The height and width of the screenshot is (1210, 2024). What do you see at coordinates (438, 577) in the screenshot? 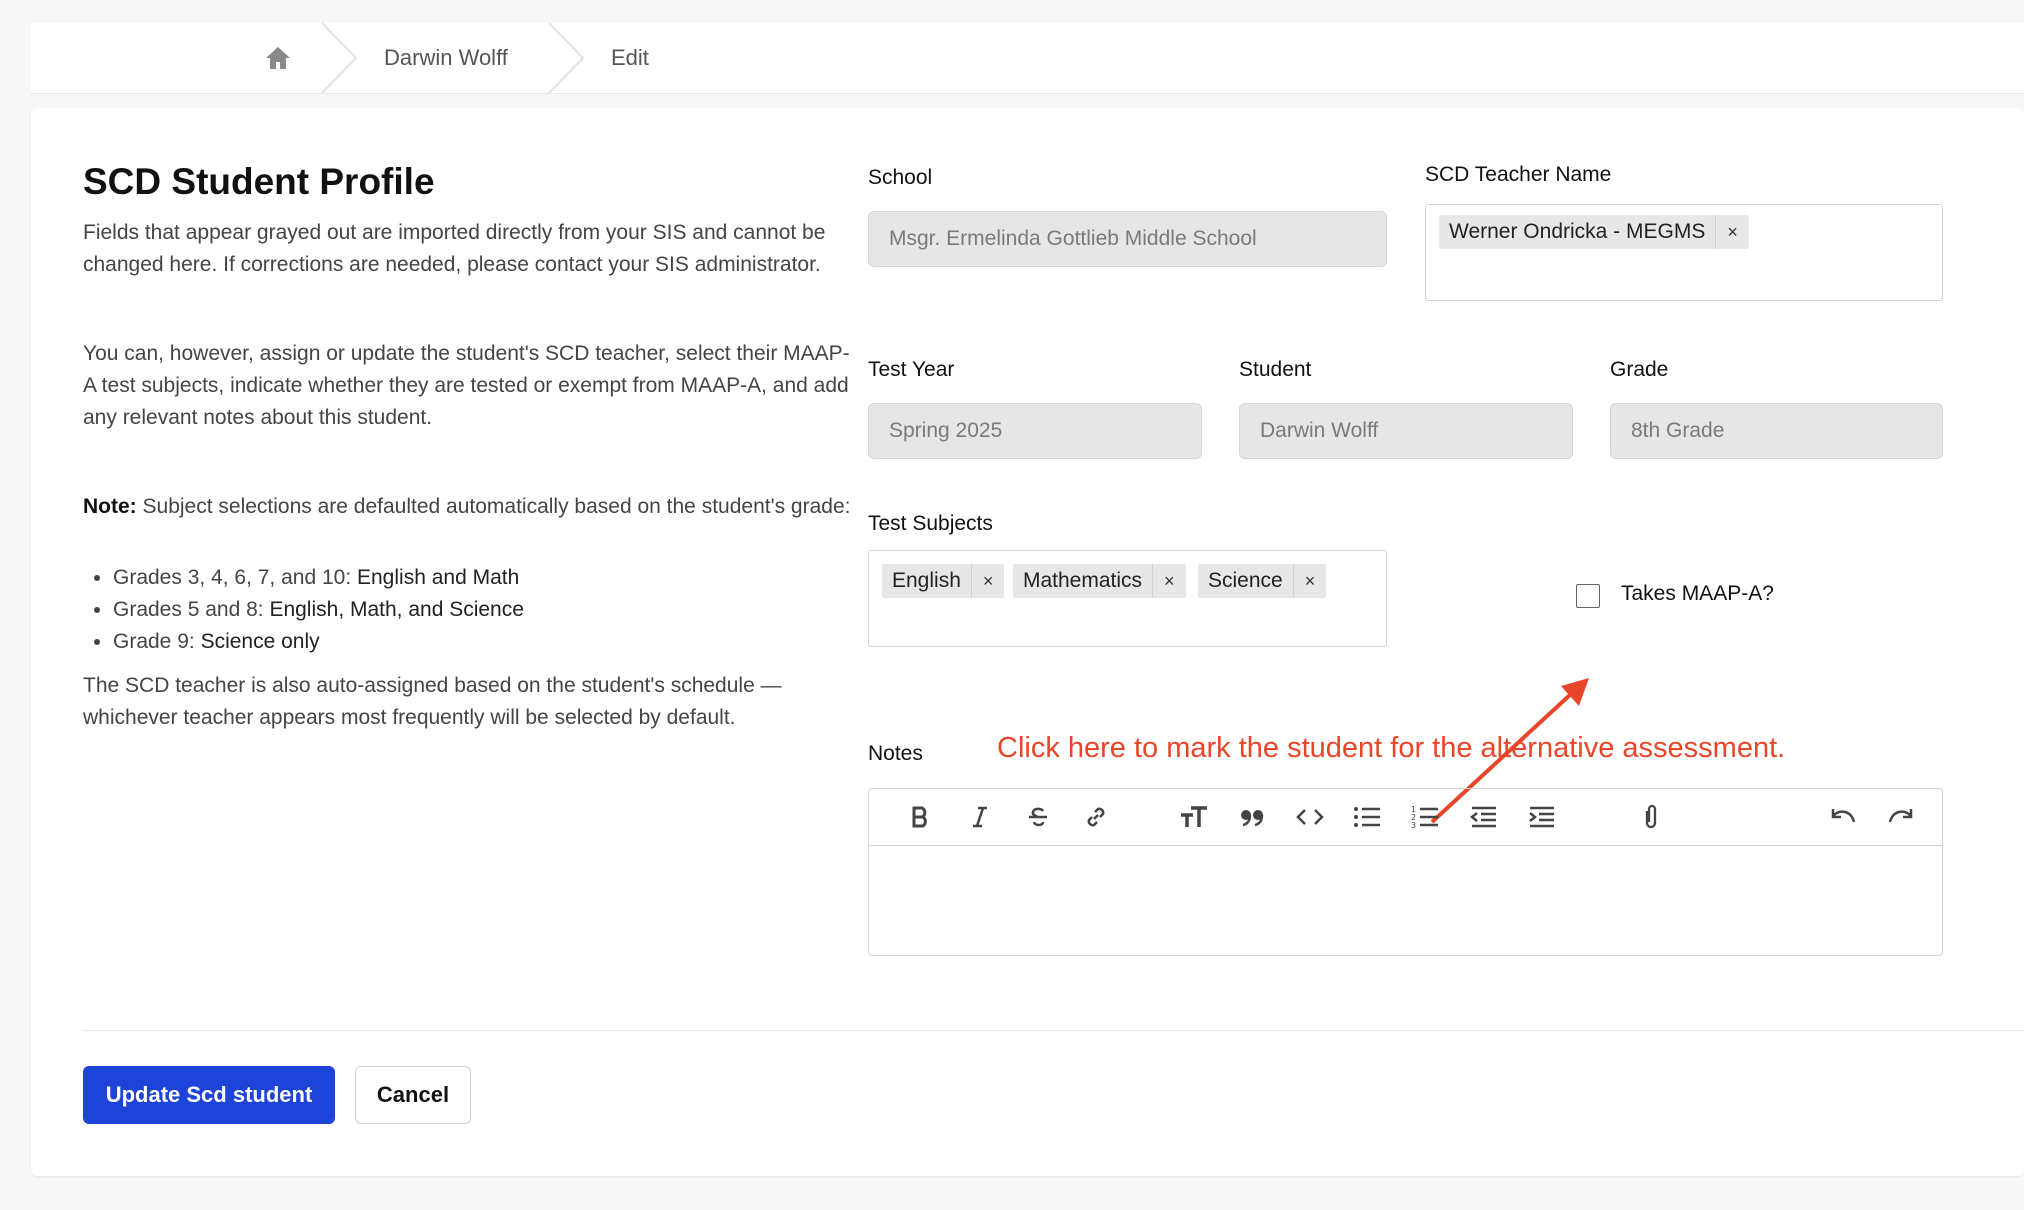
I see `rule-value: English and Math` at bounding box center [438, 577].